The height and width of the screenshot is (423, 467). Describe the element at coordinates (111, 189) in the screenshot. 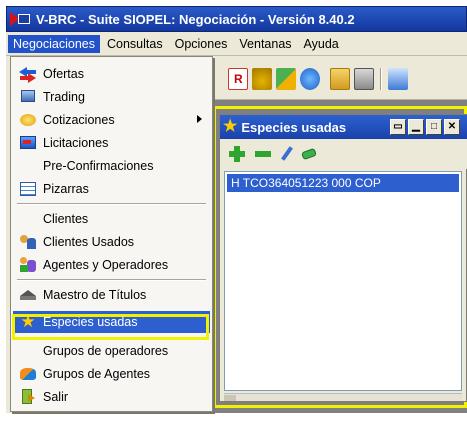

I see `menu-item-pizarras: Pizarras` at that location.